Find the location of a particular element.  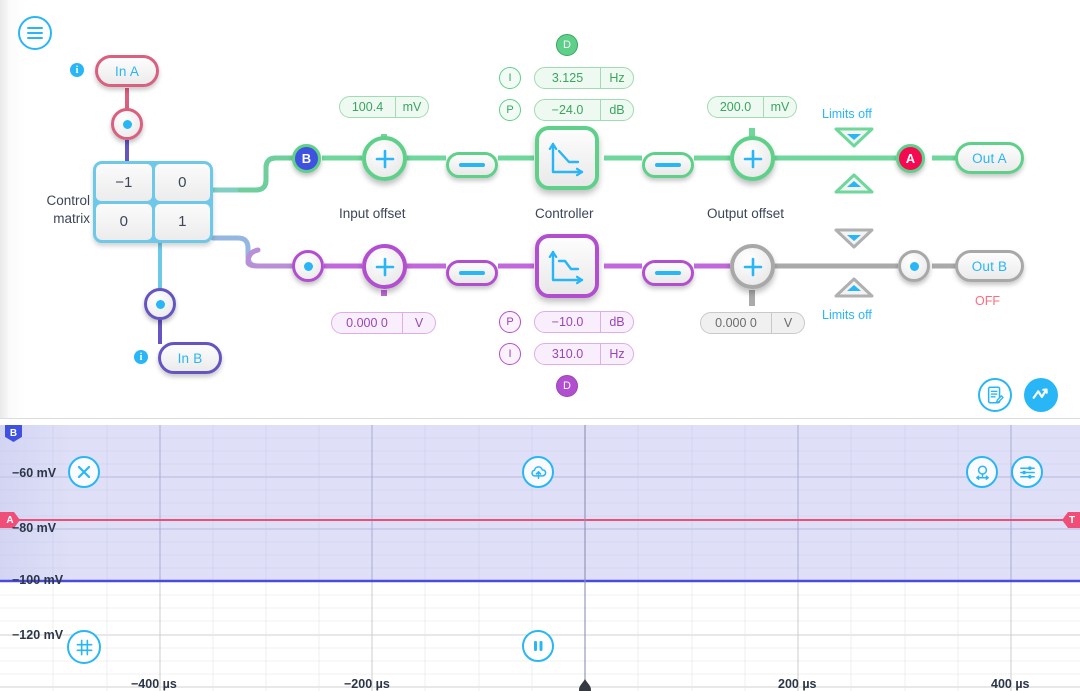

caption-controller-a: Controller is located at coordinates (564, 213).